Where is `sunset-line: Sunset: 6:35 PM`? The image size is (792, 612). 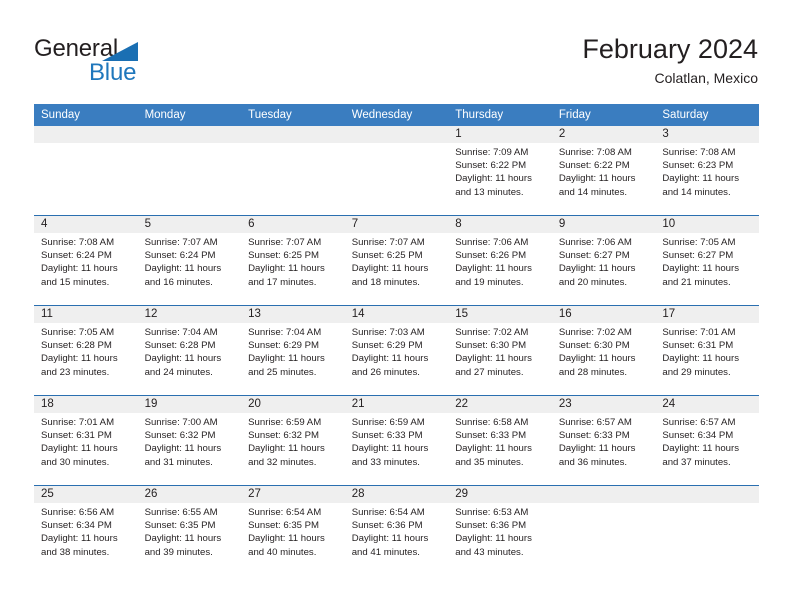 sunset-line: Sunset: 6:35 PM is located at coordinates (180, 526).